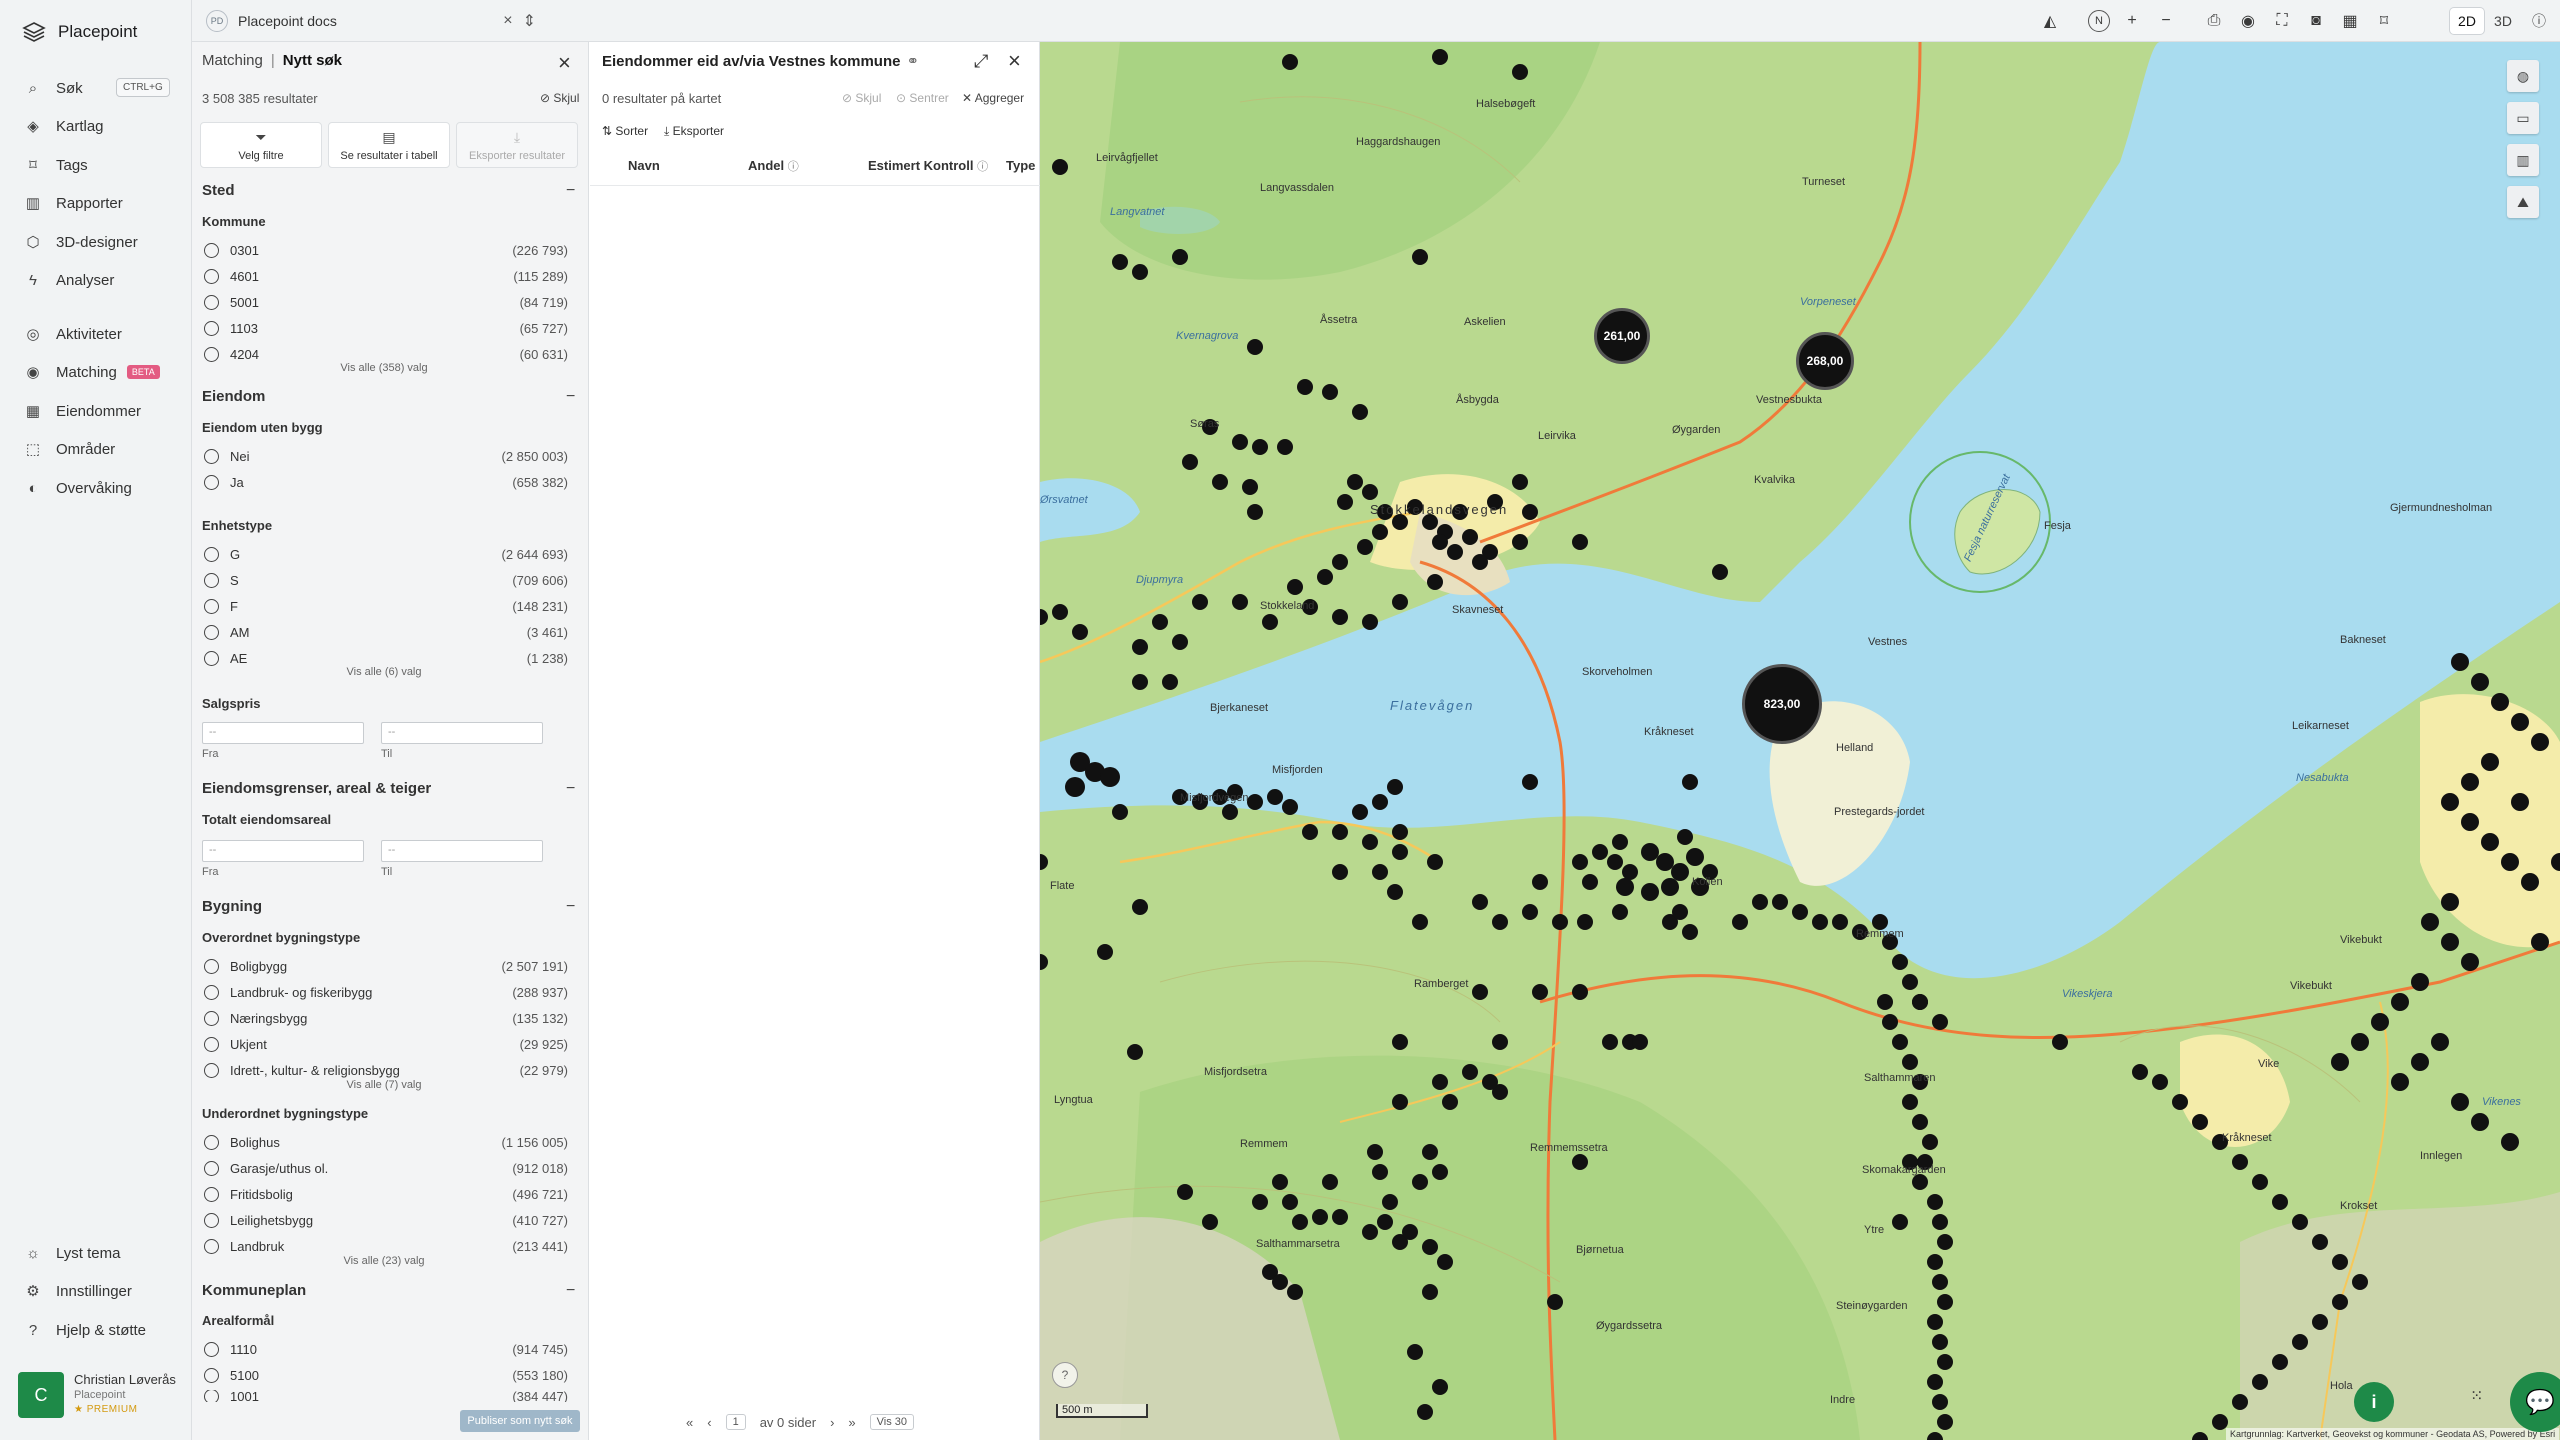  Describe the element at coordinates (386, 1044) in the screenshot. I see `option-item: Ukjent (29 925)` at that location.